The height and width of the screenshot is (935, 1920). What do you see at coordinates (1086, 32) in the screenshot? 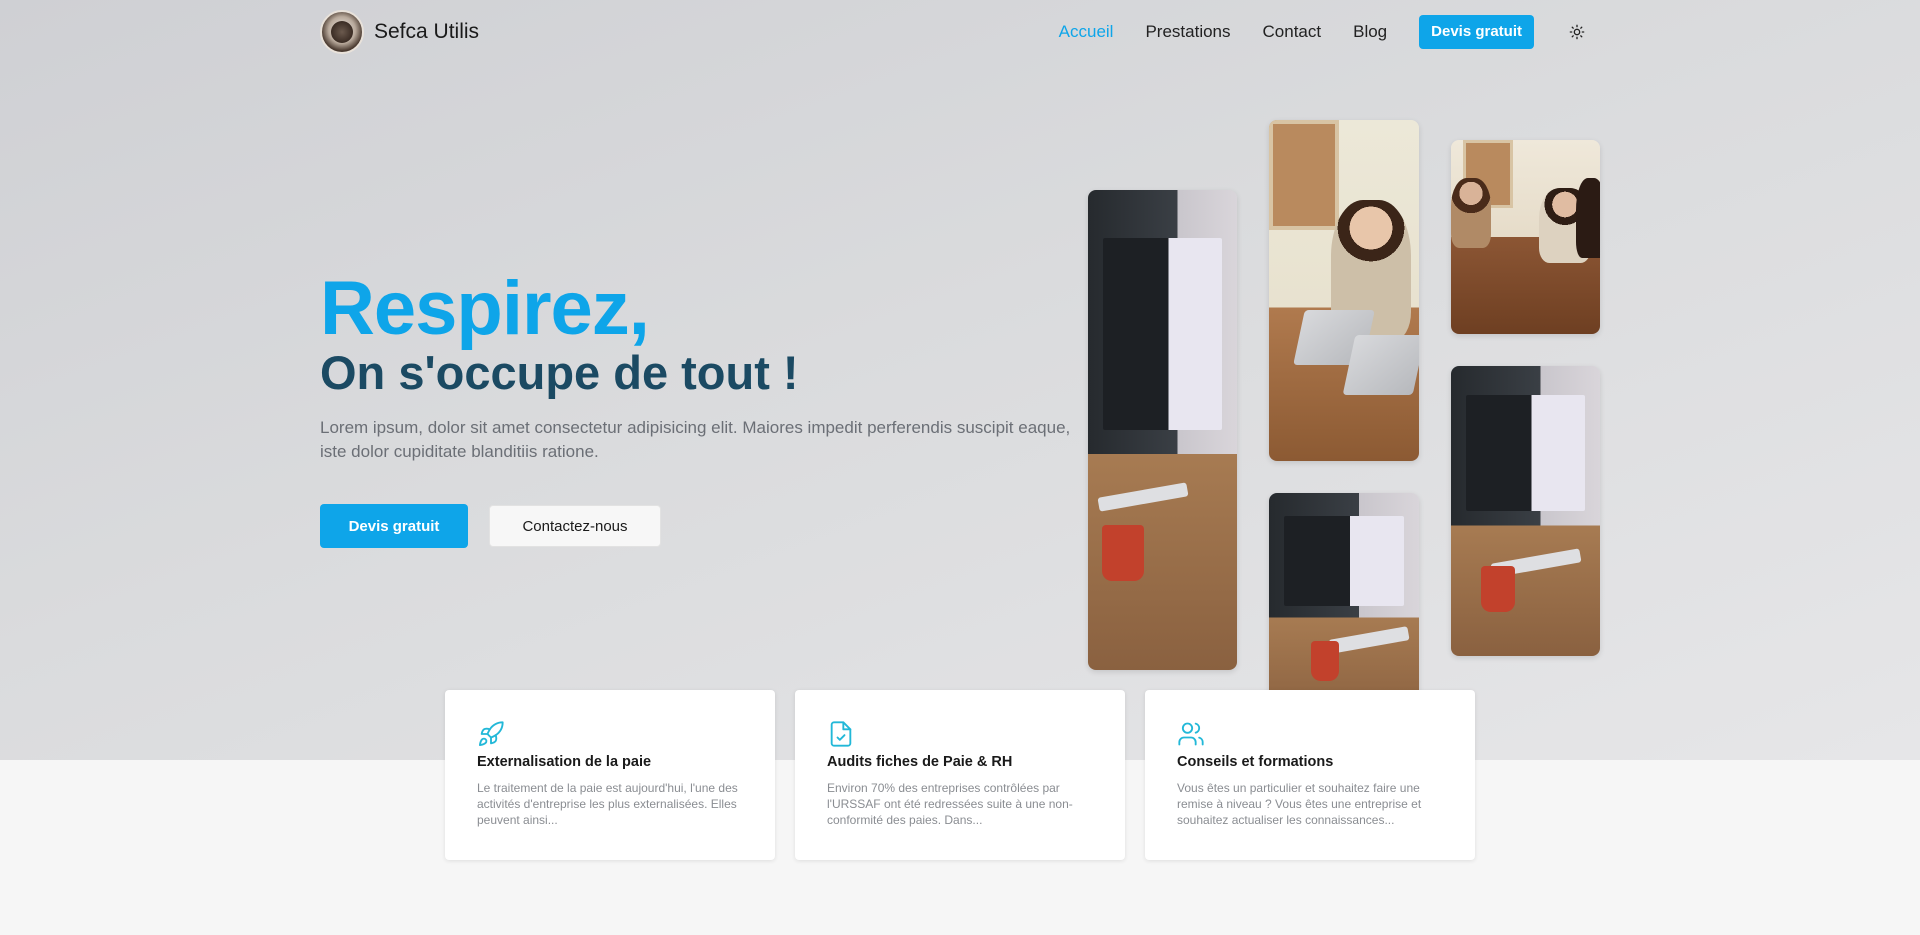
I see `nav-link-accueil: Accueil` at bounding box center [1086, 32].